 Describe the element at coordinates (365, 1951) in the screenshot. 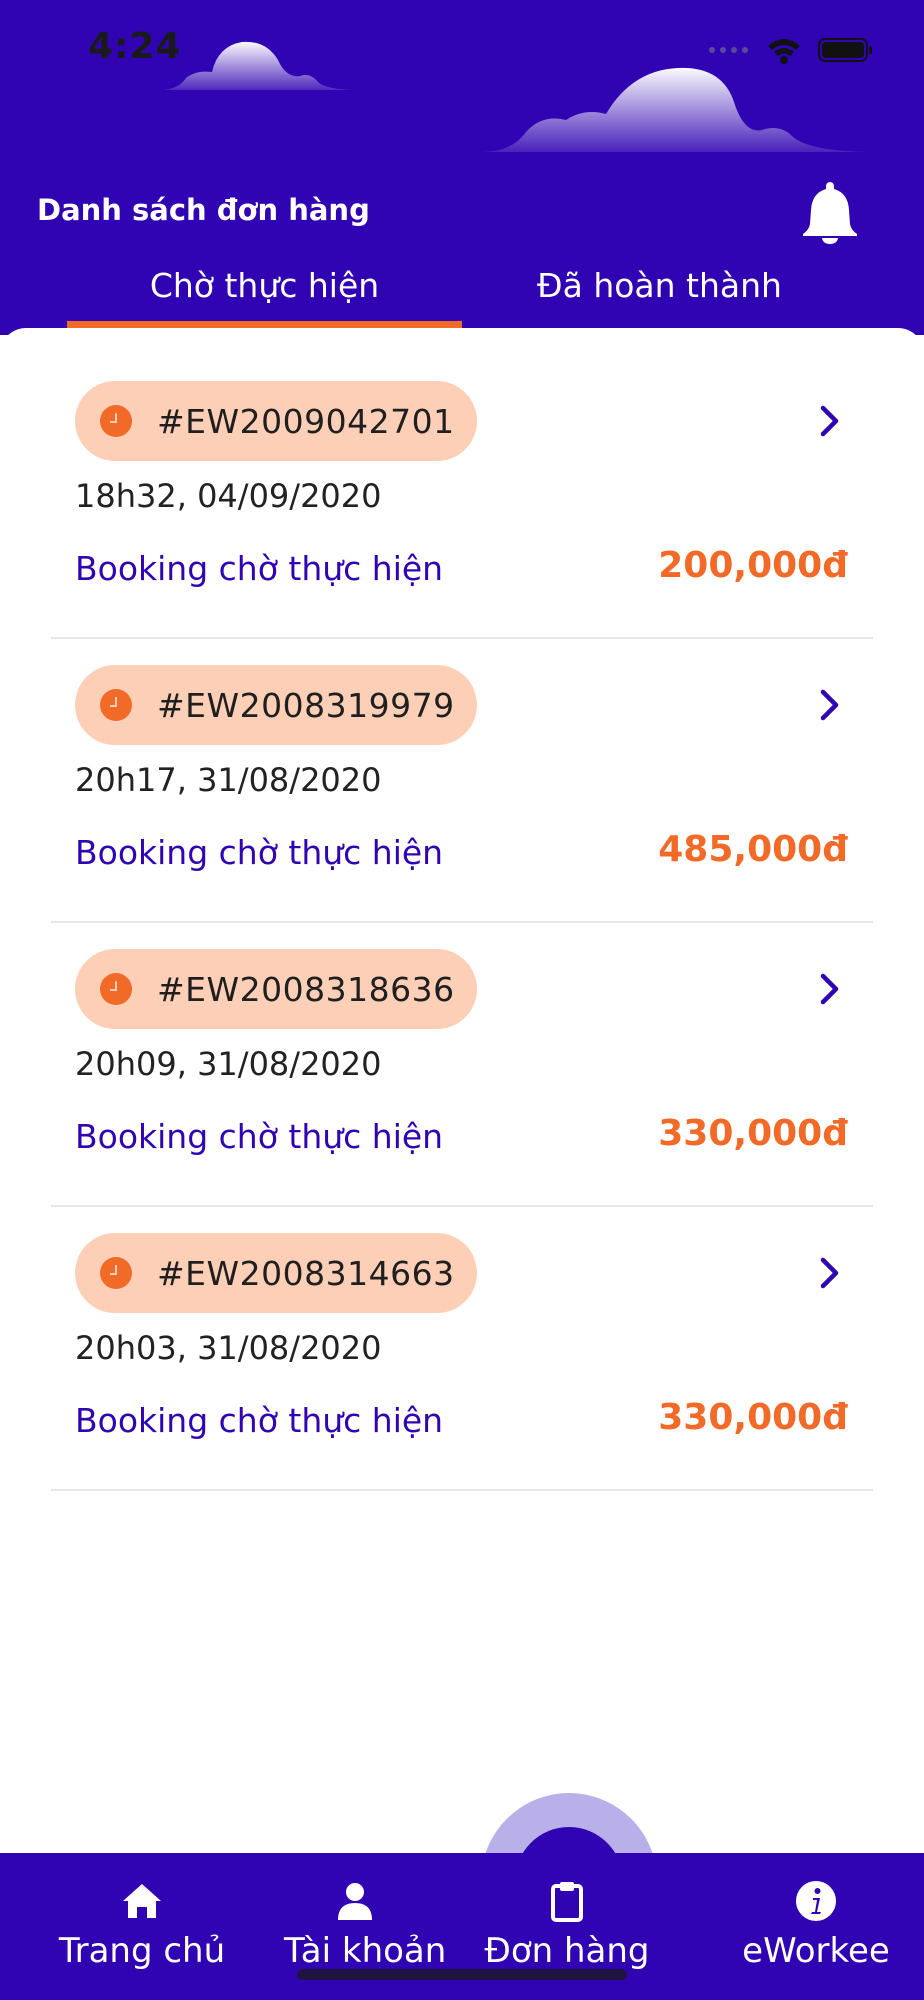

I see `nav-label: Tài khoản` at that location.